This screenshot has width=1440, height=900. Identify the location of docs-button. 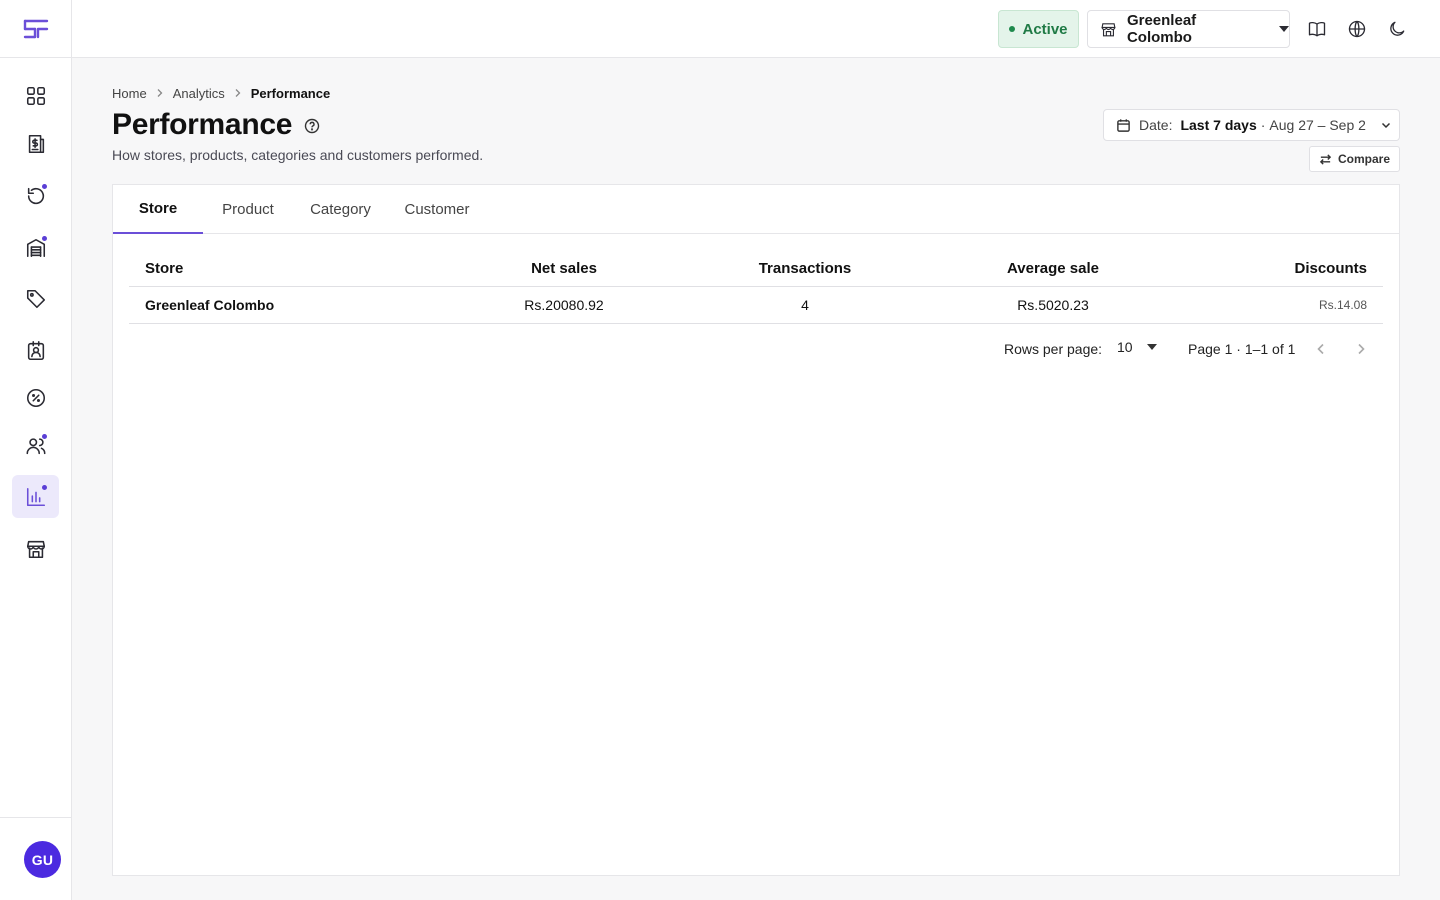
(1317, 29).